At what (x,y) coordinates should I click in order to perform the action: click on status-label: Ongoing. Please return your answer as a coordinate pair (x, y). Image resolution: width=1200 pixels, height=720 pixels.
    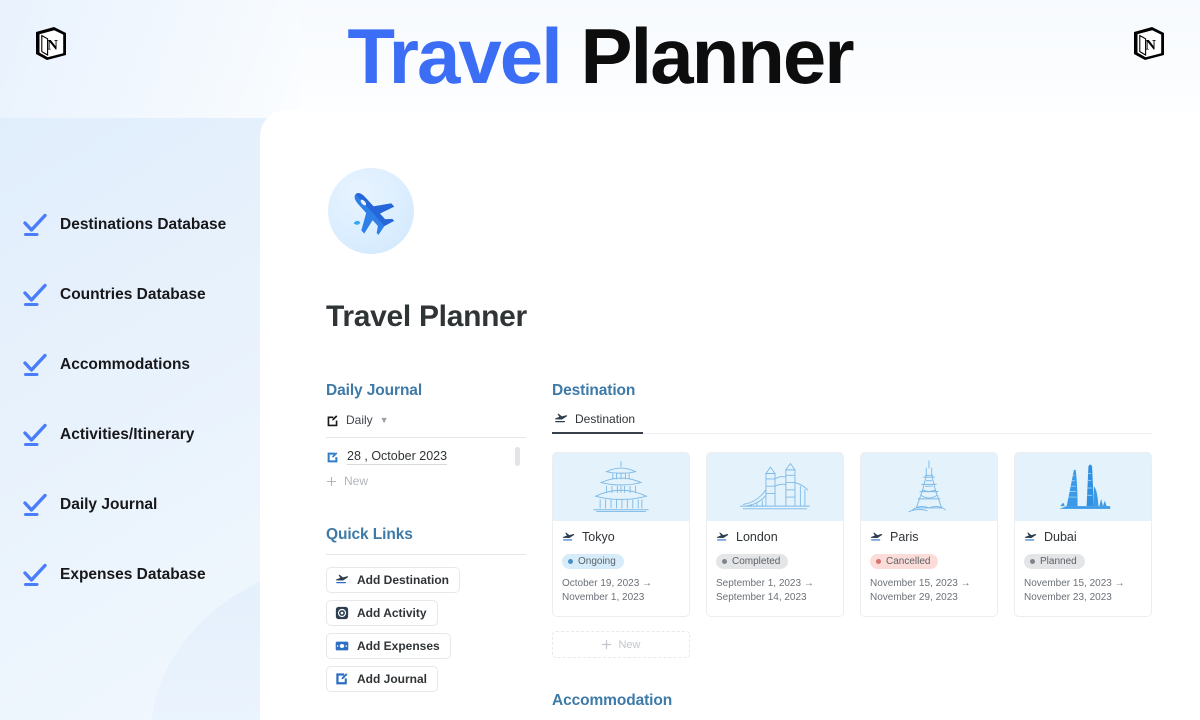
    Looking at the image, I should click on (597, 561).